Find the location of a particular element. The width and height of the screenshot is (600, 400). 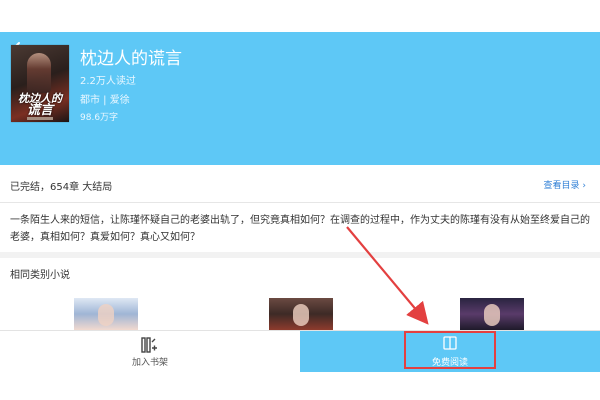

book-cover: 枕边人的 谎言 is located at coordinates (40, 83).